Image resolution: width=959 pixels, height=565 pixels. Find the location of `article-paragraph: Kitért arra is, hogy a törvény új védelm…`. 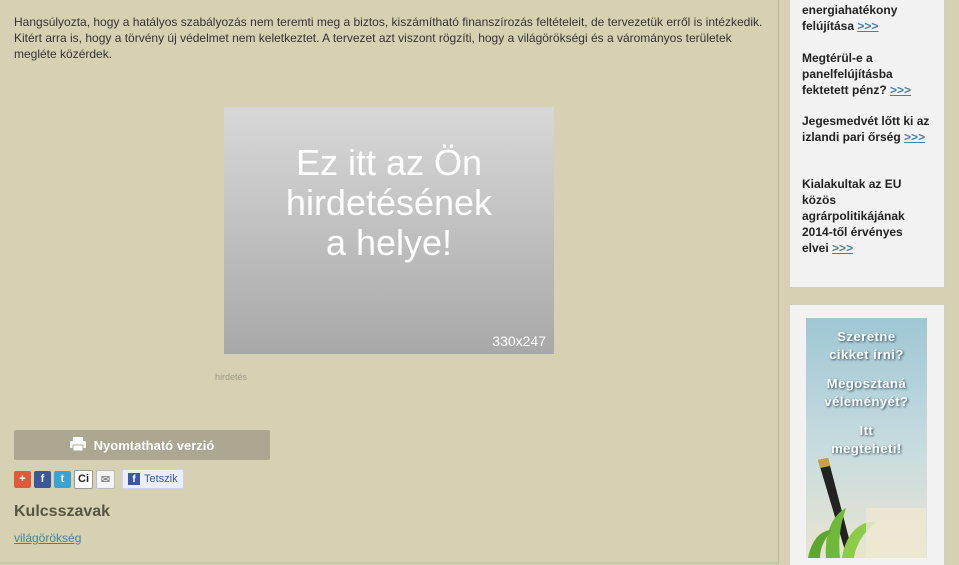

article-paragraph: Kitért arra is, hogy a törvény új védelm… is located at coordinates (373, 46).